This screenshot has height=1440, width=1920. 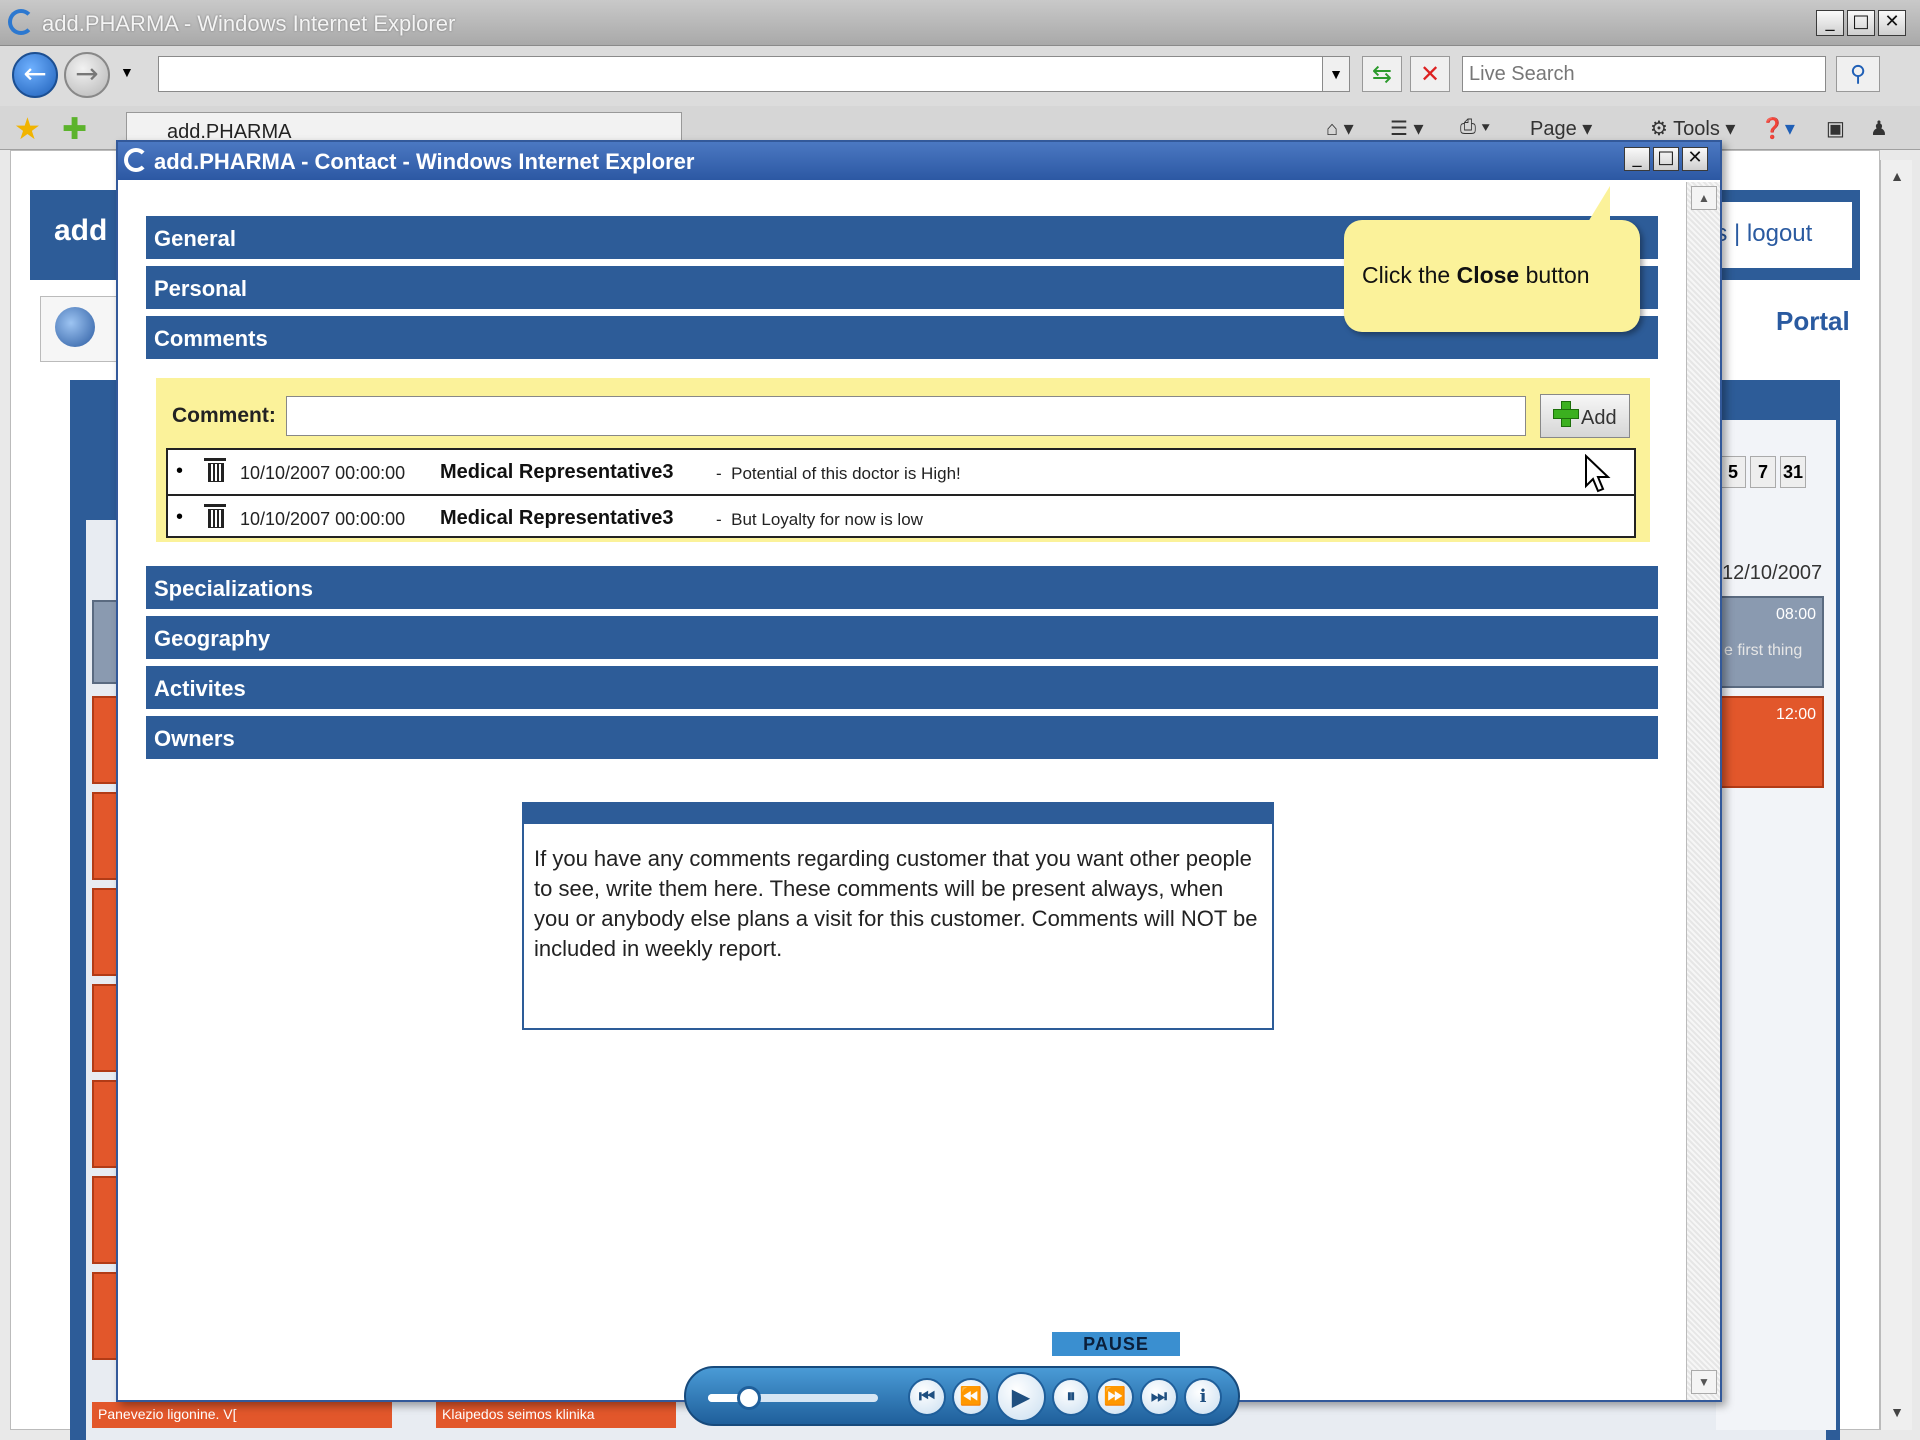 I want to click on add-comment-button: Add, so click(x=1585, y=416).